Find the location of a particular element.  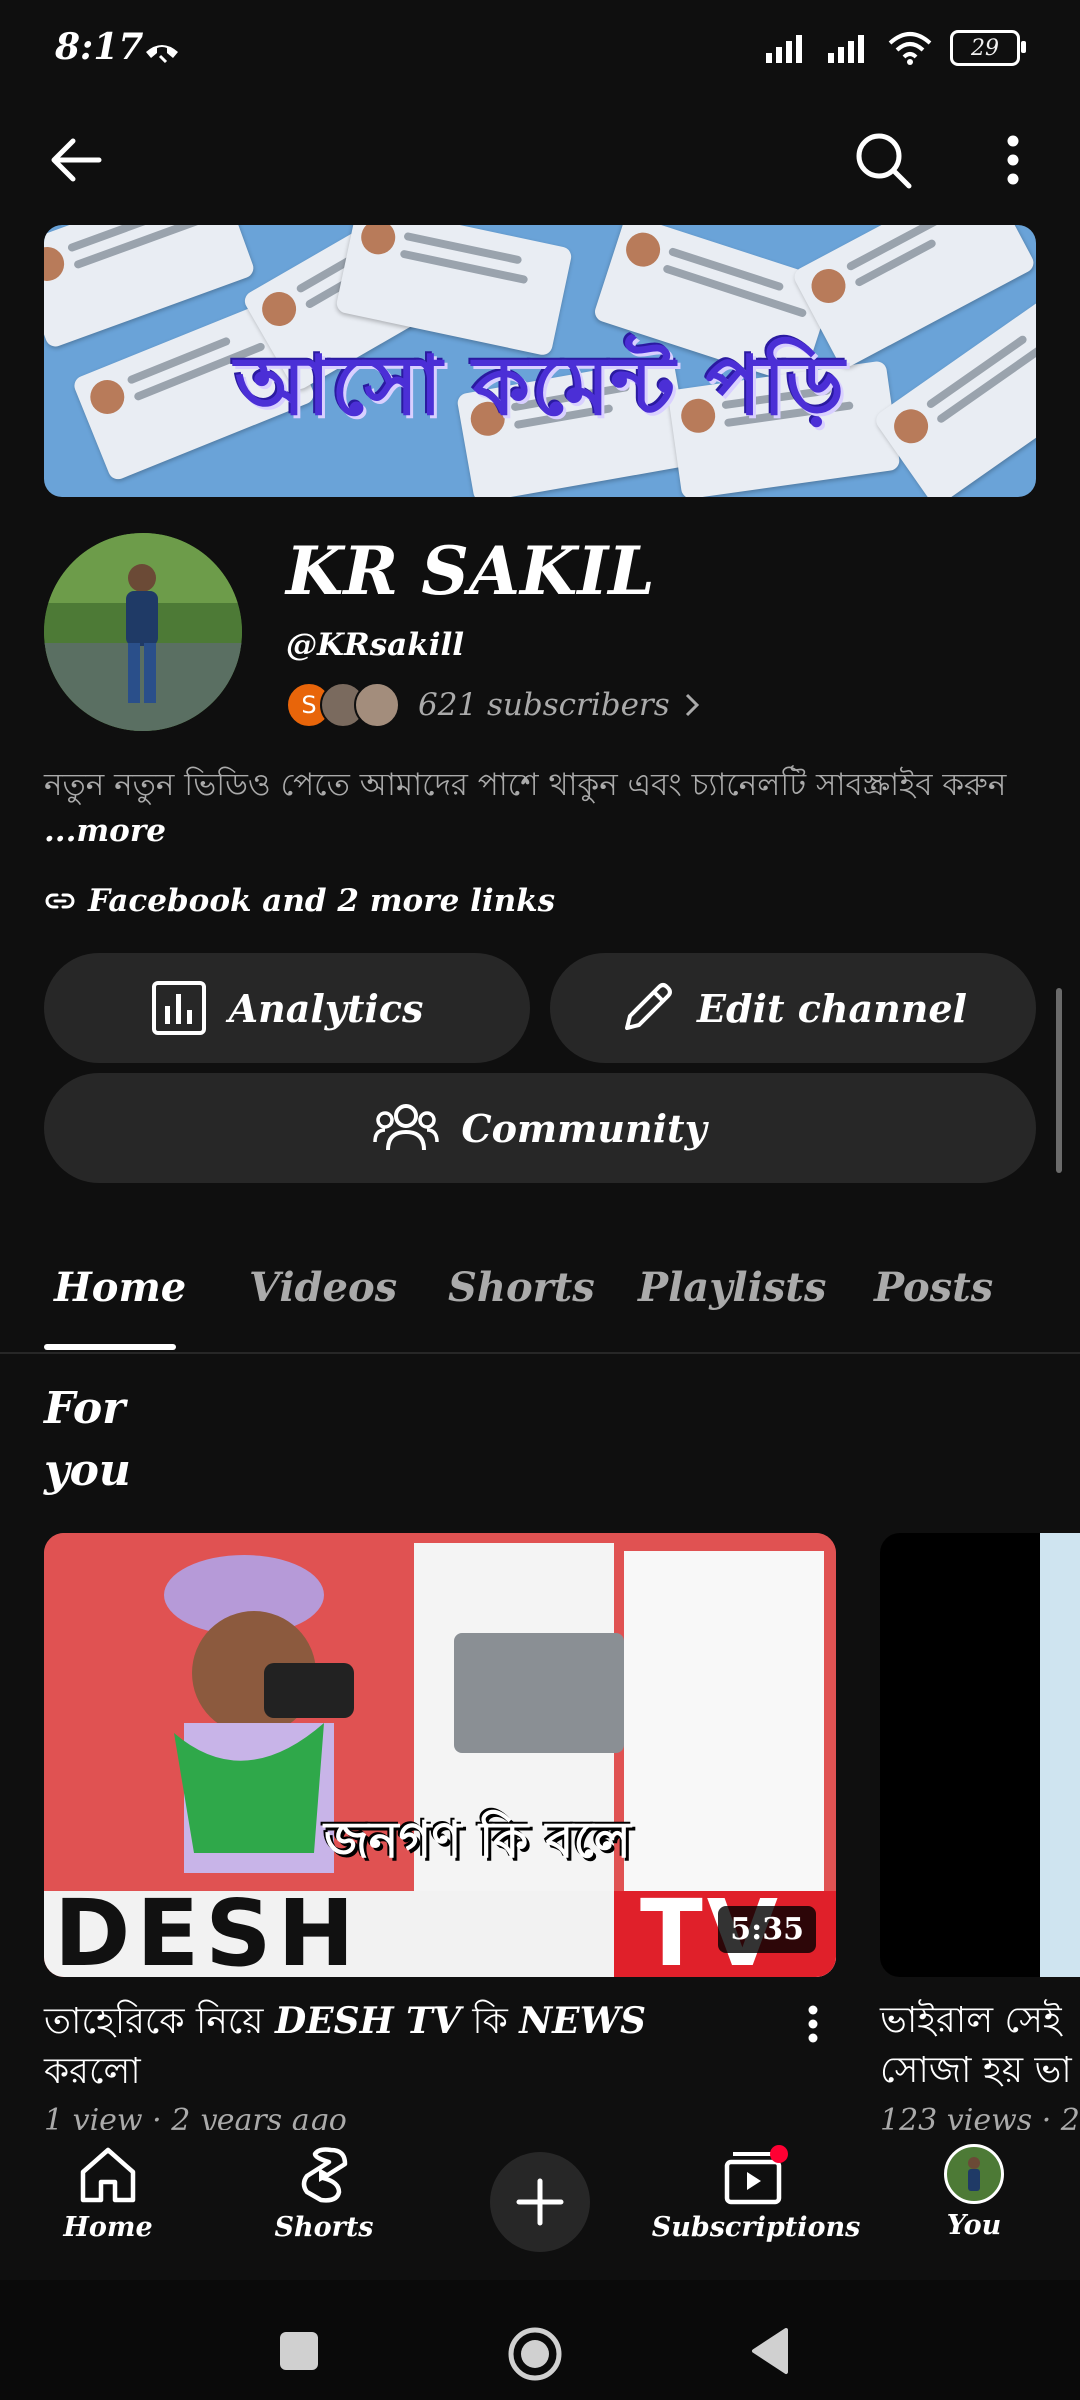

link-icon is located at coordinates (60, 901).